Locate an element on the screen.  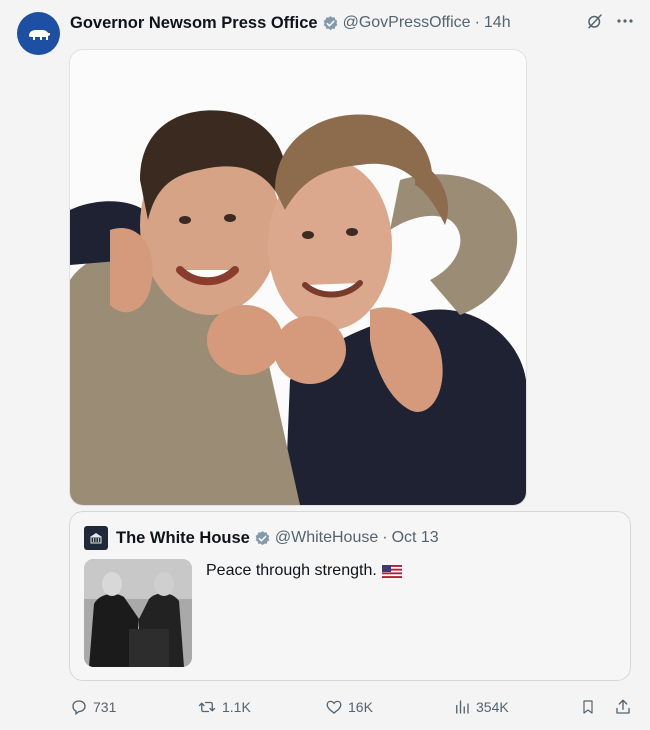
views-chart-icon is located at coordinates (462, 707).